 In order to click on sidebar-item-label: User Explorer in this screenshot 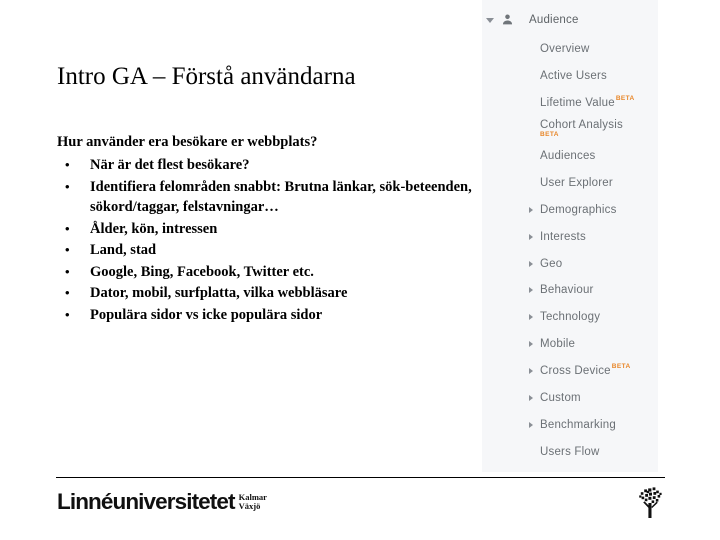, I will do `click(576, 183)`.